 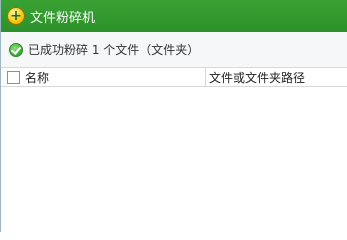 I want to click on select-all-checkbox, so click(x=13, y=77).